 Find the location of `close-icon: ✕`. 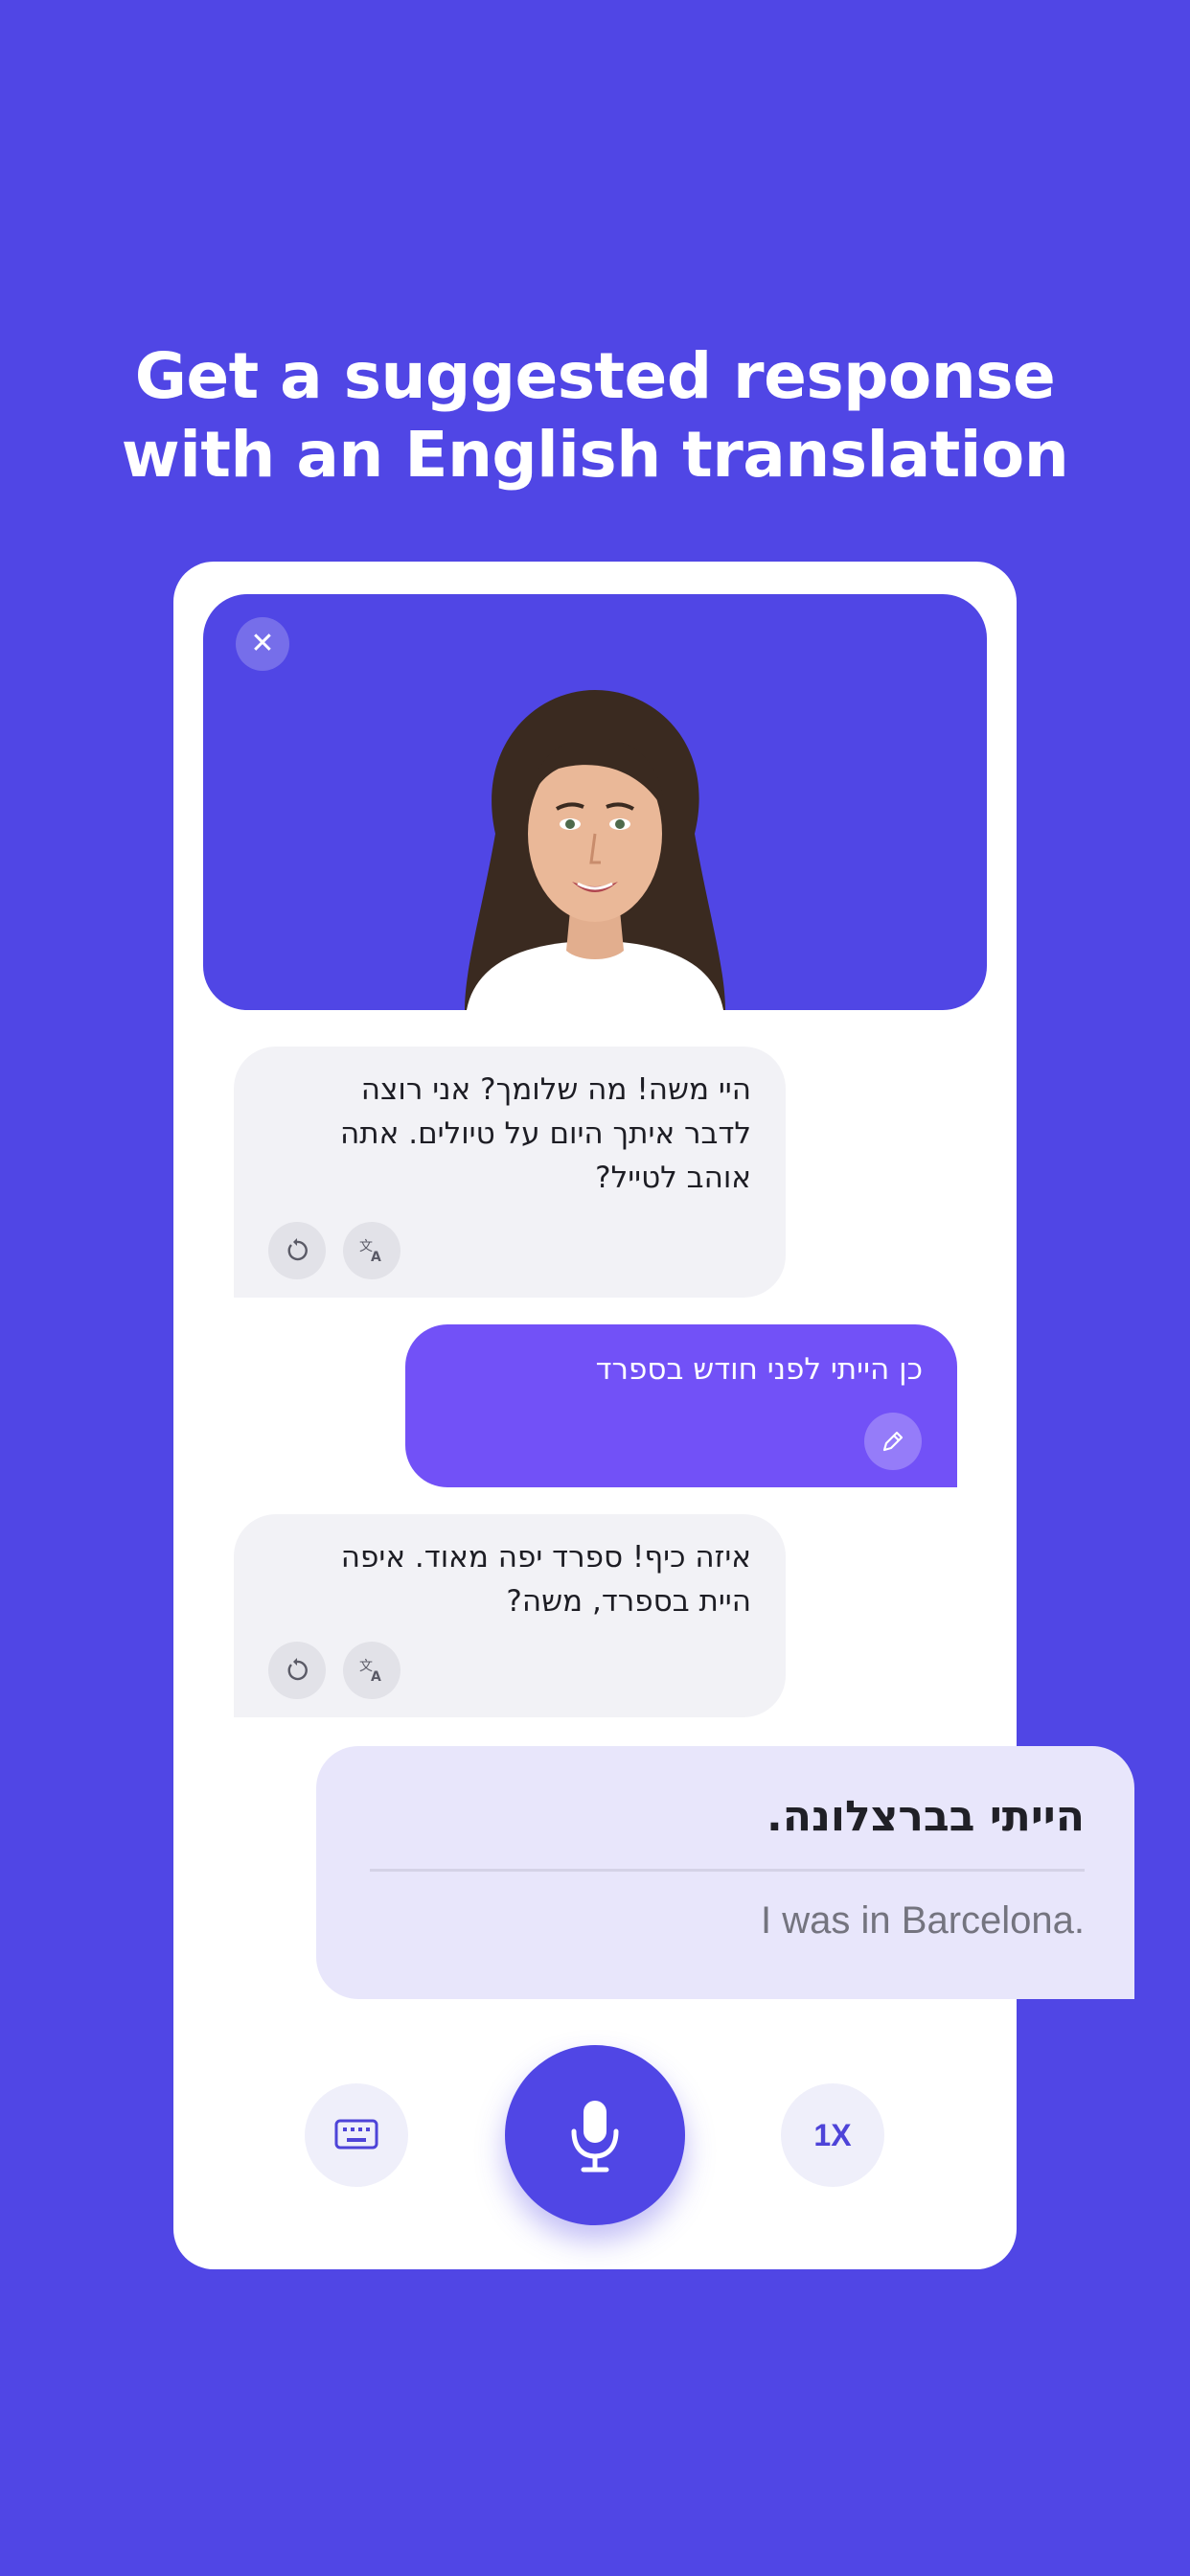

close-icon: ✕ is located at coordinates (263, 643).